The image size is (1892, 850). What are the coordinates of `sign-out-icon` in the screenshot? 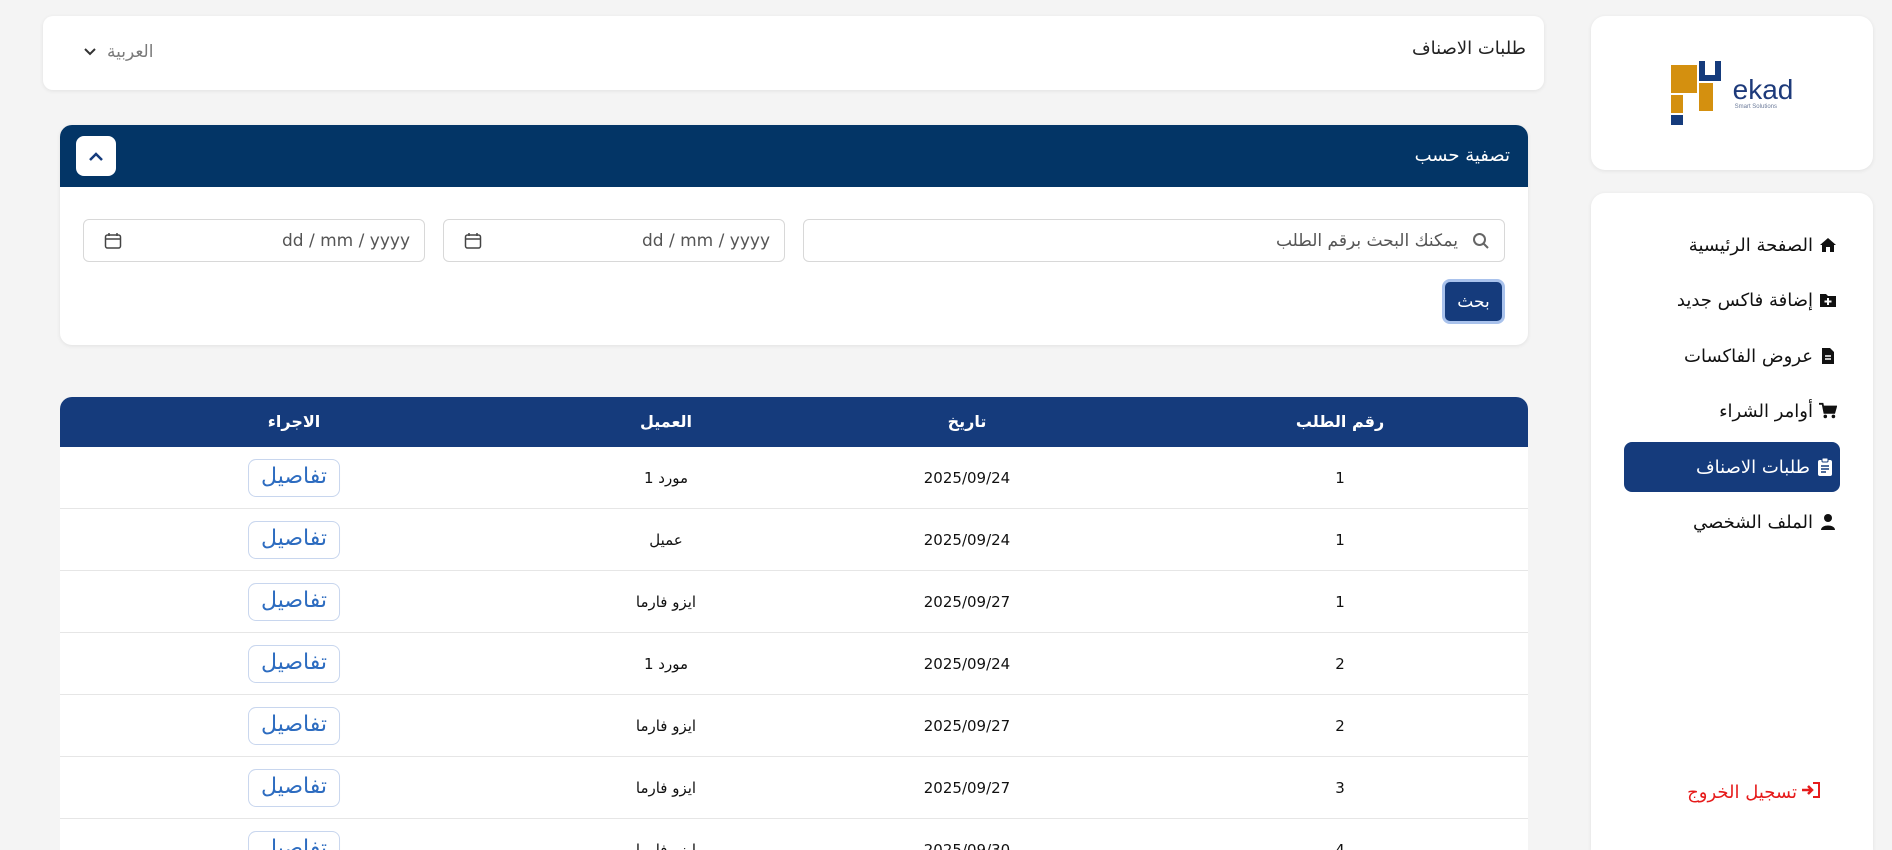 It's located at (1811, 792).